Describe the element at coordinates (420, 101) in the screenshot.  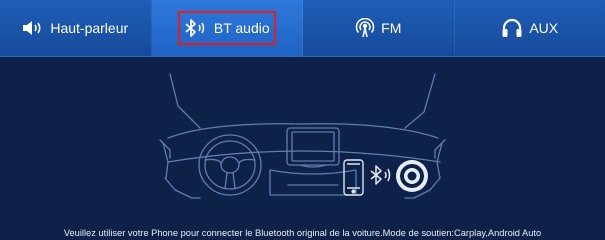
I see `right-pillar-line` at that location.